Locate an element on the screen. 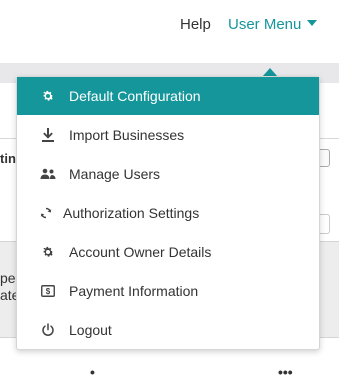 The height and width of the screenshot is (380, 339). caret-down-icon is located at coordinates (312, 23).